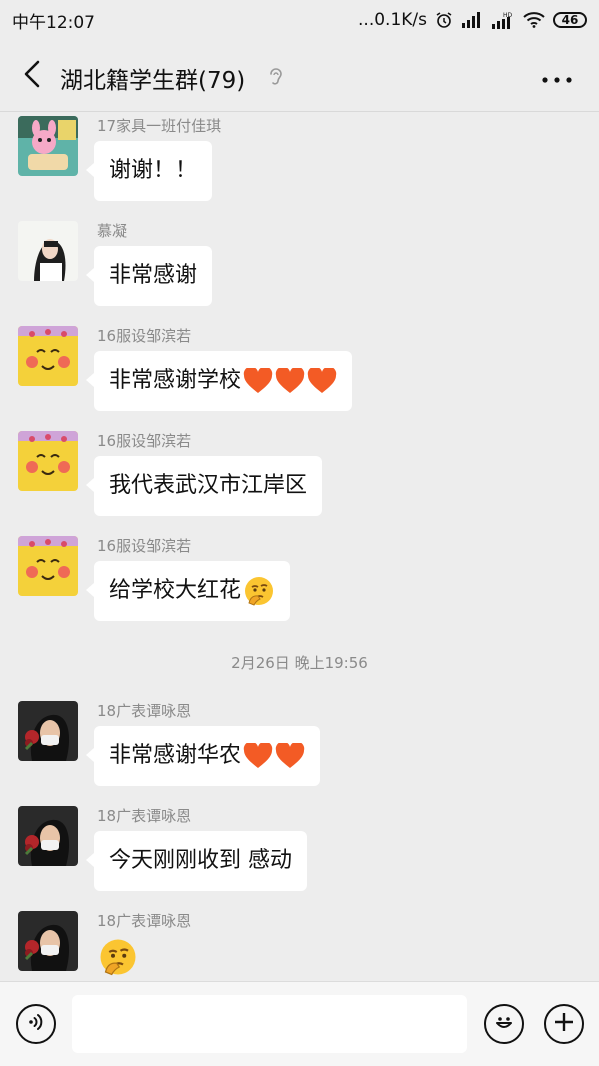  I want to click on timestamp: 2月26日 晚上19:56, so click(299, 663).